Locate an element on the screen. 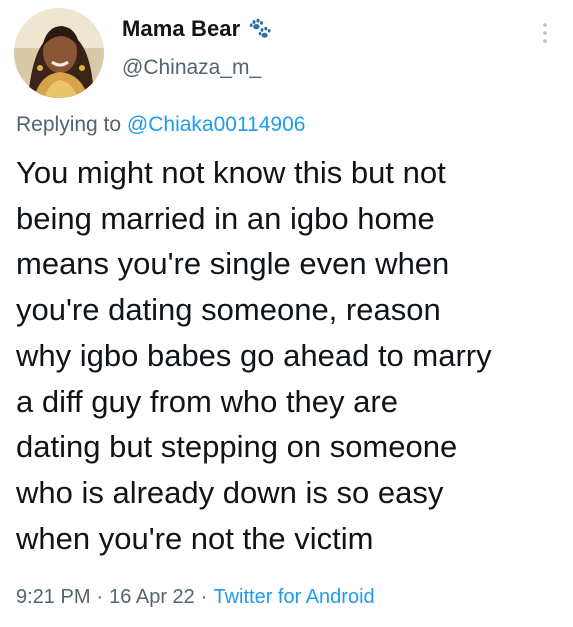 The image size is (573, 627). author-name-row: Mama Bear is located at coordinates (198, 29).